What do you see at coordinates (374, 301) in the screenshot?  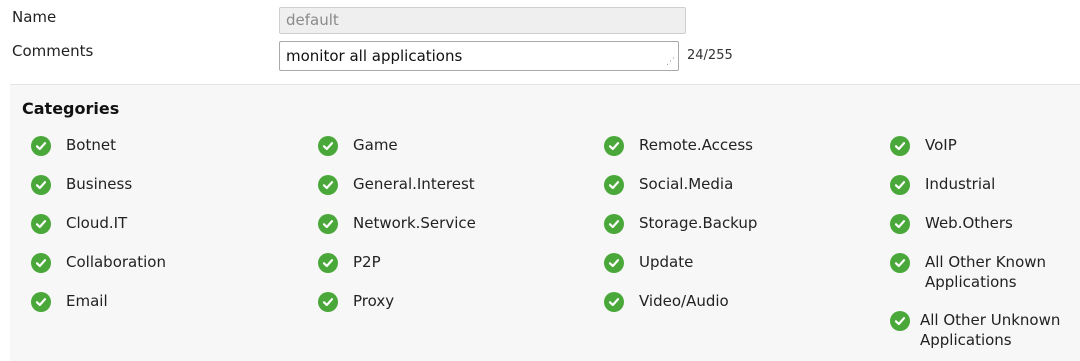 I see `category-label: Proxy` at bounding box center [374, 301].